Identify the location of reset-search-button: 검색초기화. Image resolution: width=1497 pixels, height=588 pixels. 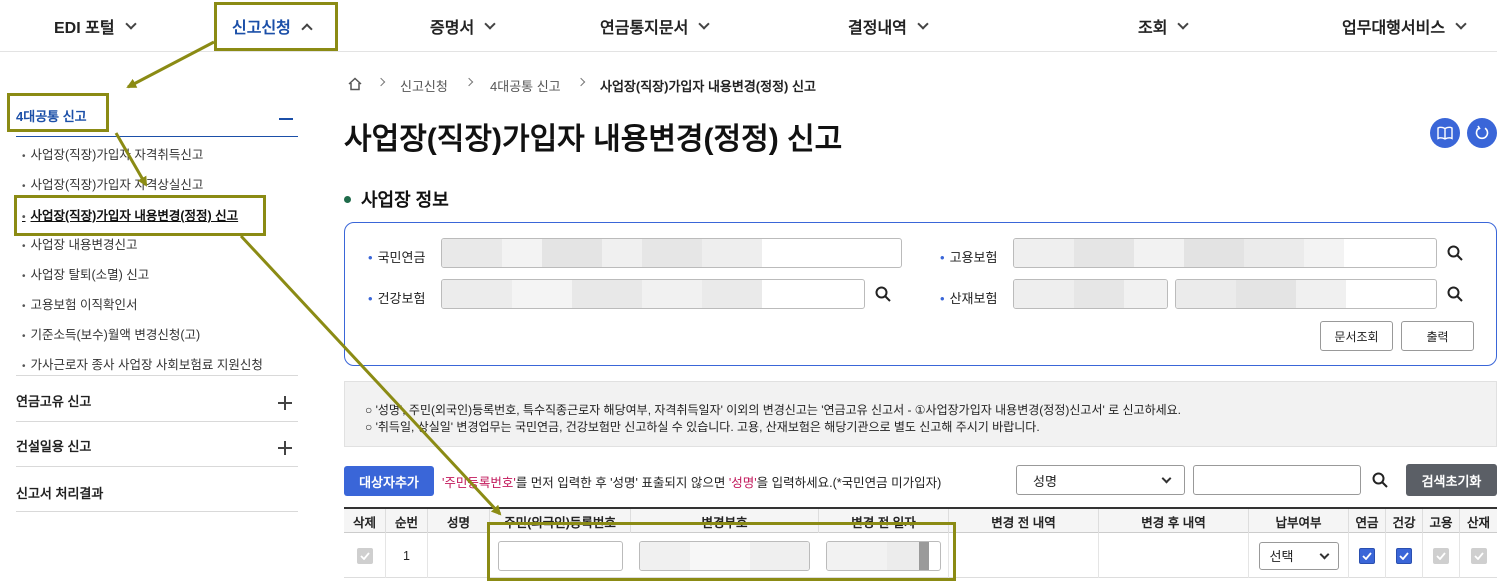
(1451, 480).